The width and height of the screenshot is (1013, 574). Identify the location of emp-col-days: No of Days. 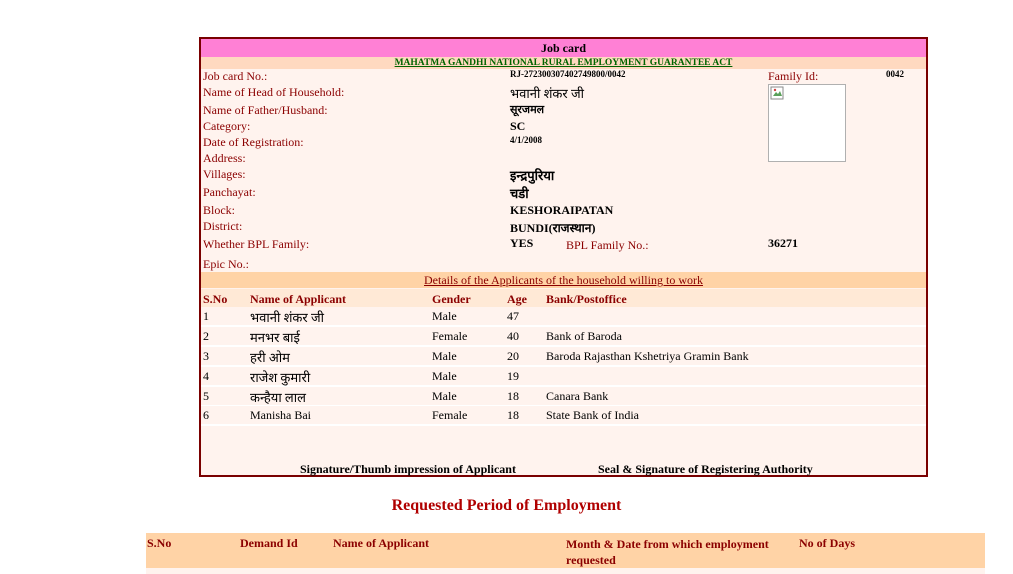
(827, 543).